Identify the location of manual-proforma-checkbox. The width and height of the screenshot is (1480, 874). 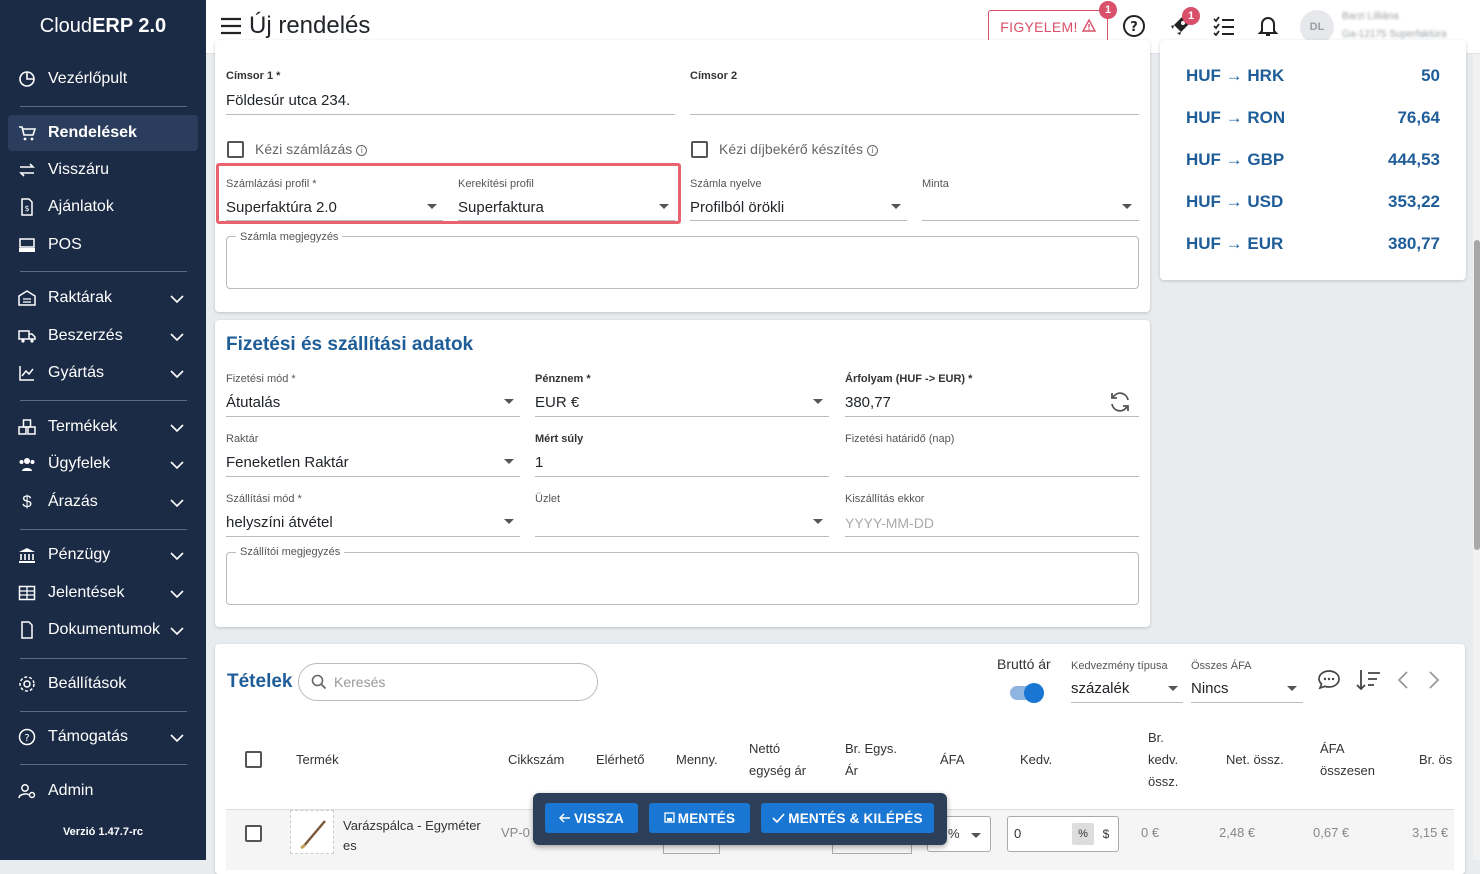
(699, 149).